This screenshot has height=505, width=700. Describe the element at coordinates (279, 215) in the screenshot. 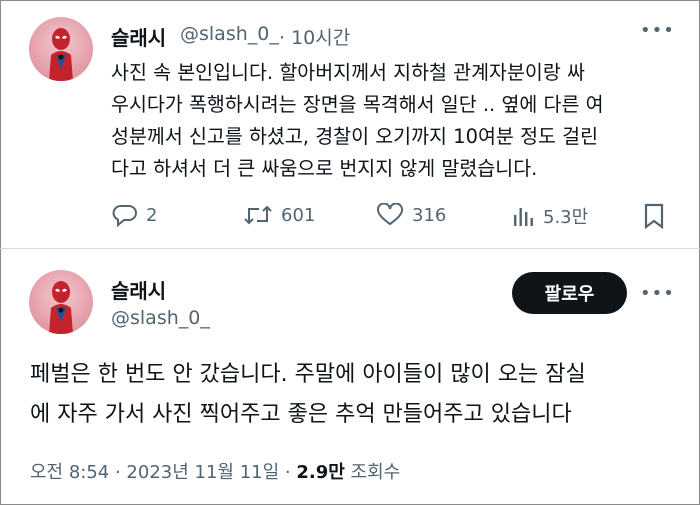

I see `retweet-button: 601` at that location.